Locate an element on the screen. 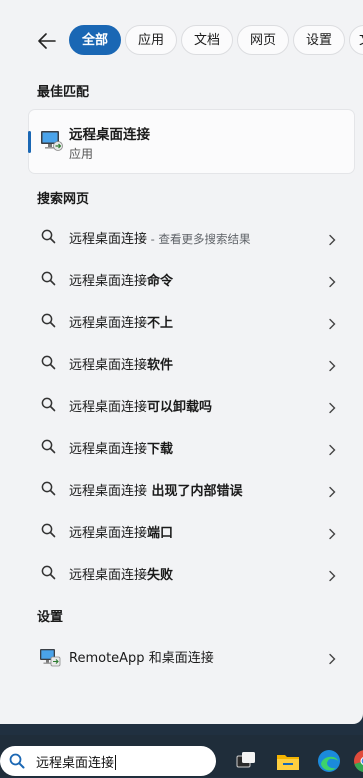  web-result-item: 远程桌面连接软件 is located at coordinates (191, 363).